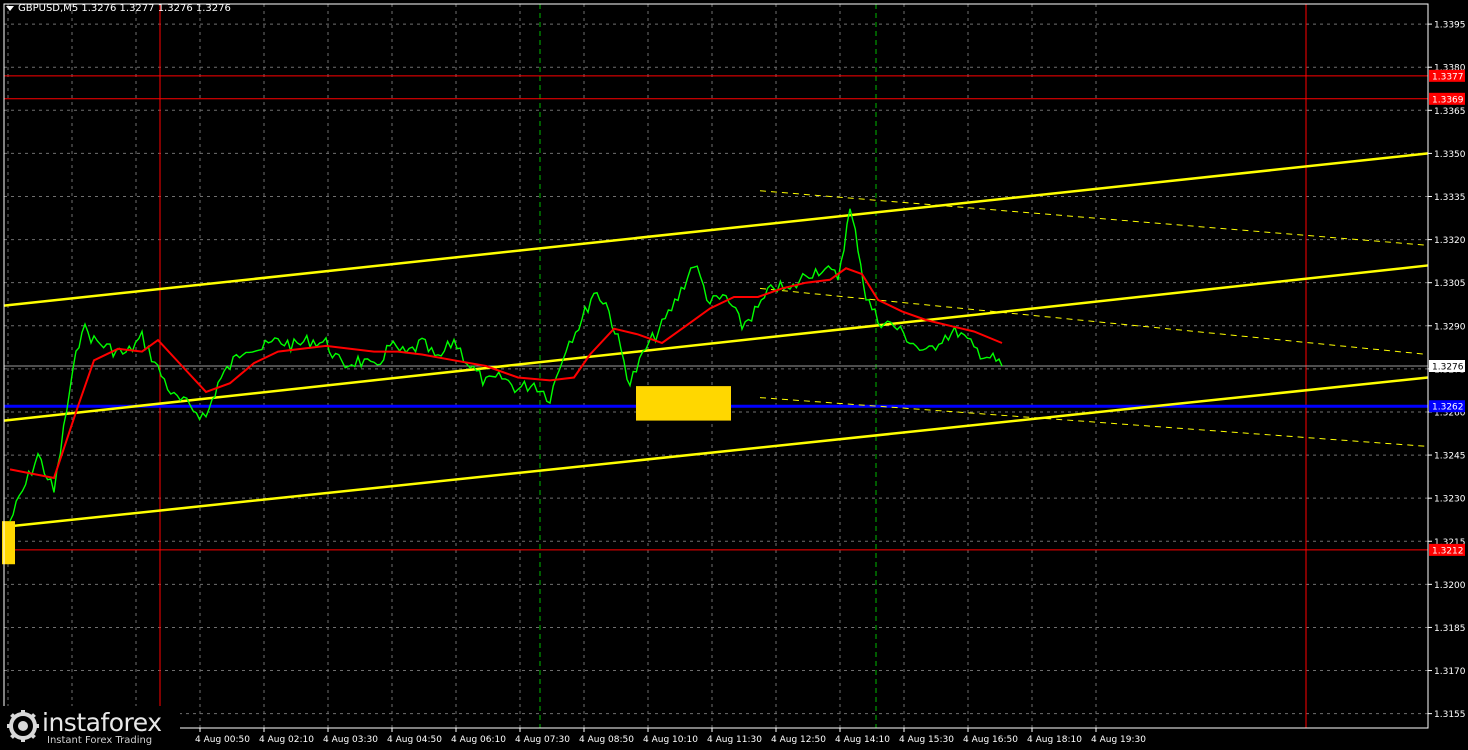  What do you see at coordinates (1450, 198) in the screenshot?
I see `y-tick-label: 1.3335` at bounding box center [1450, 198].